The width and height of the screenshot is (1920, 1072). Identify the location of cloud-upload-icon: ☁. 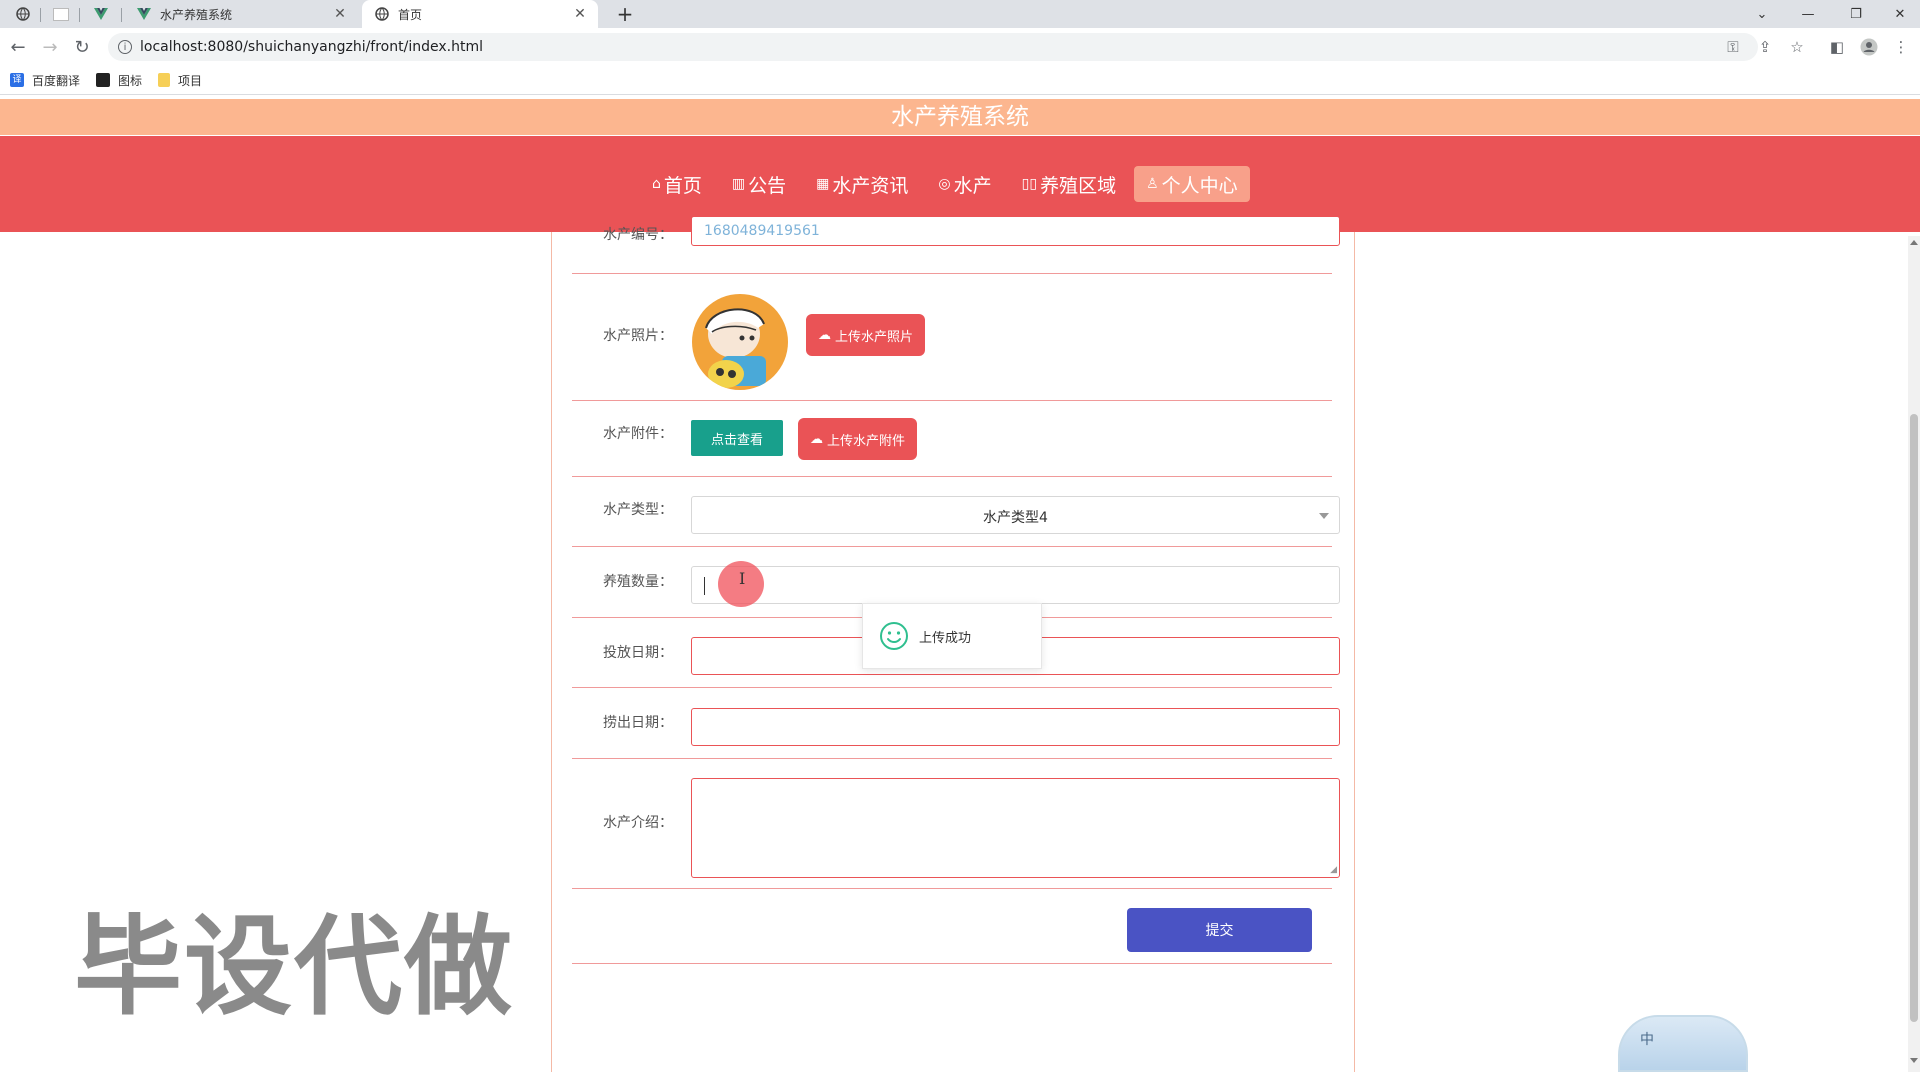
(816, 439).